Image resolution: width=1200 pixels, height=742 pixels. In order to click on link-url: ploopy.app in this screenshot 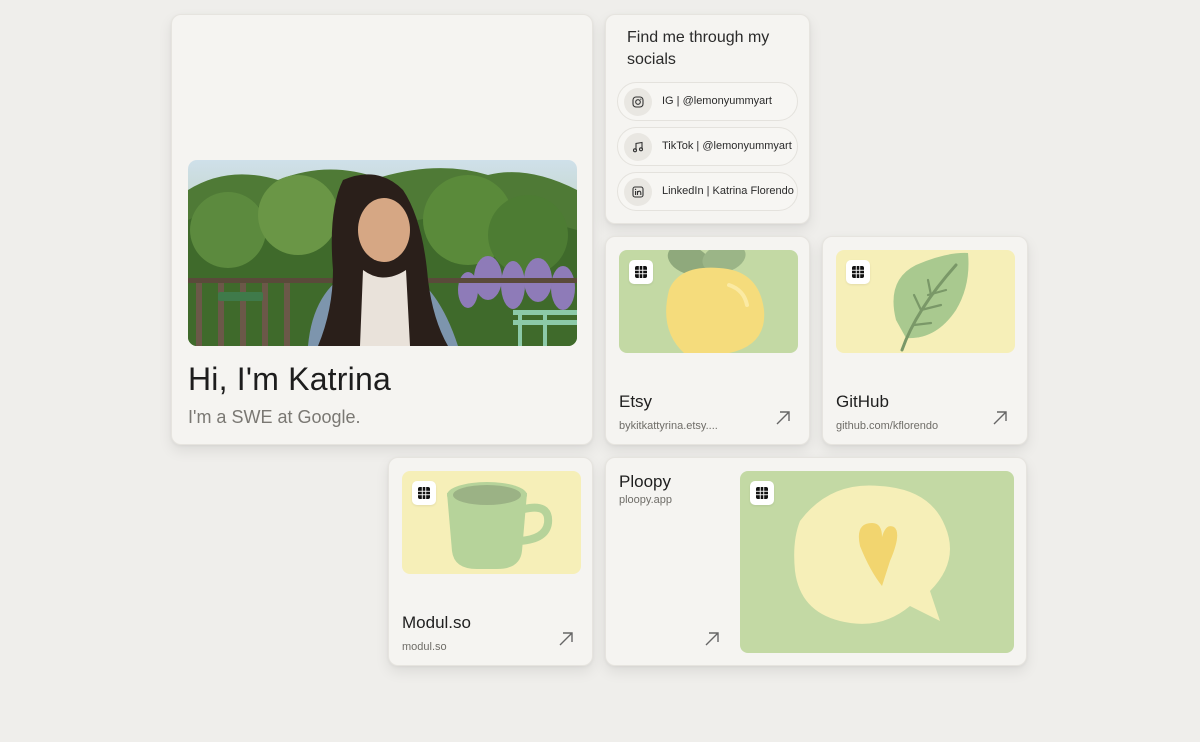, I will do `click(646, 500)`.